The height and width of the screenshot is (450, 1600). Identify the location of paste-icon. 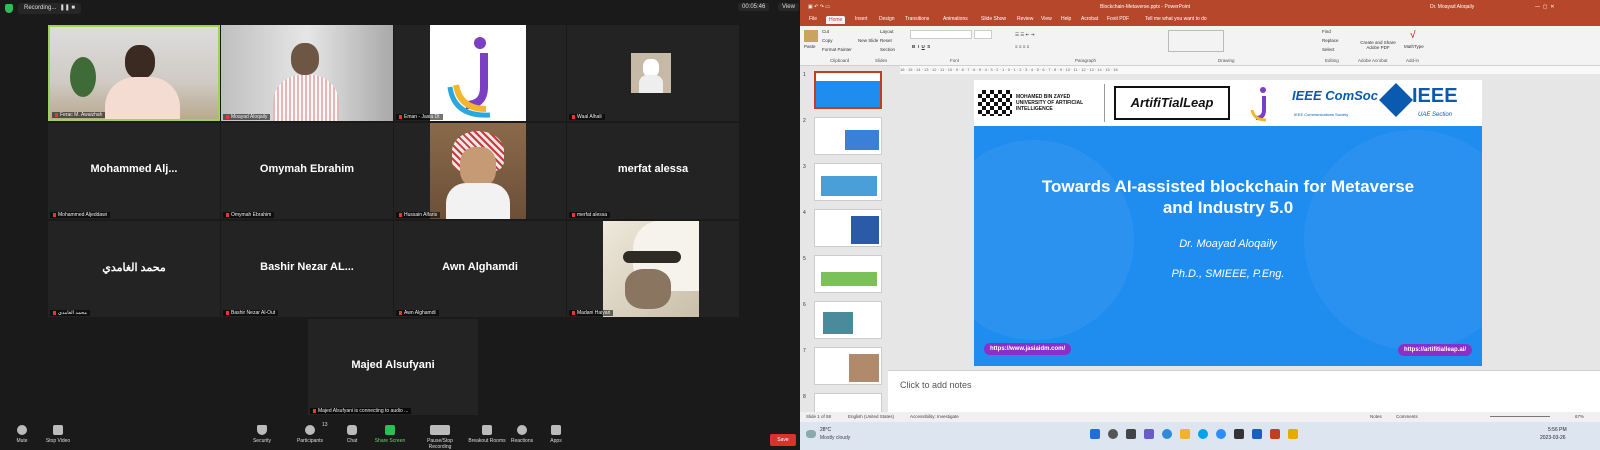
(811, 36).